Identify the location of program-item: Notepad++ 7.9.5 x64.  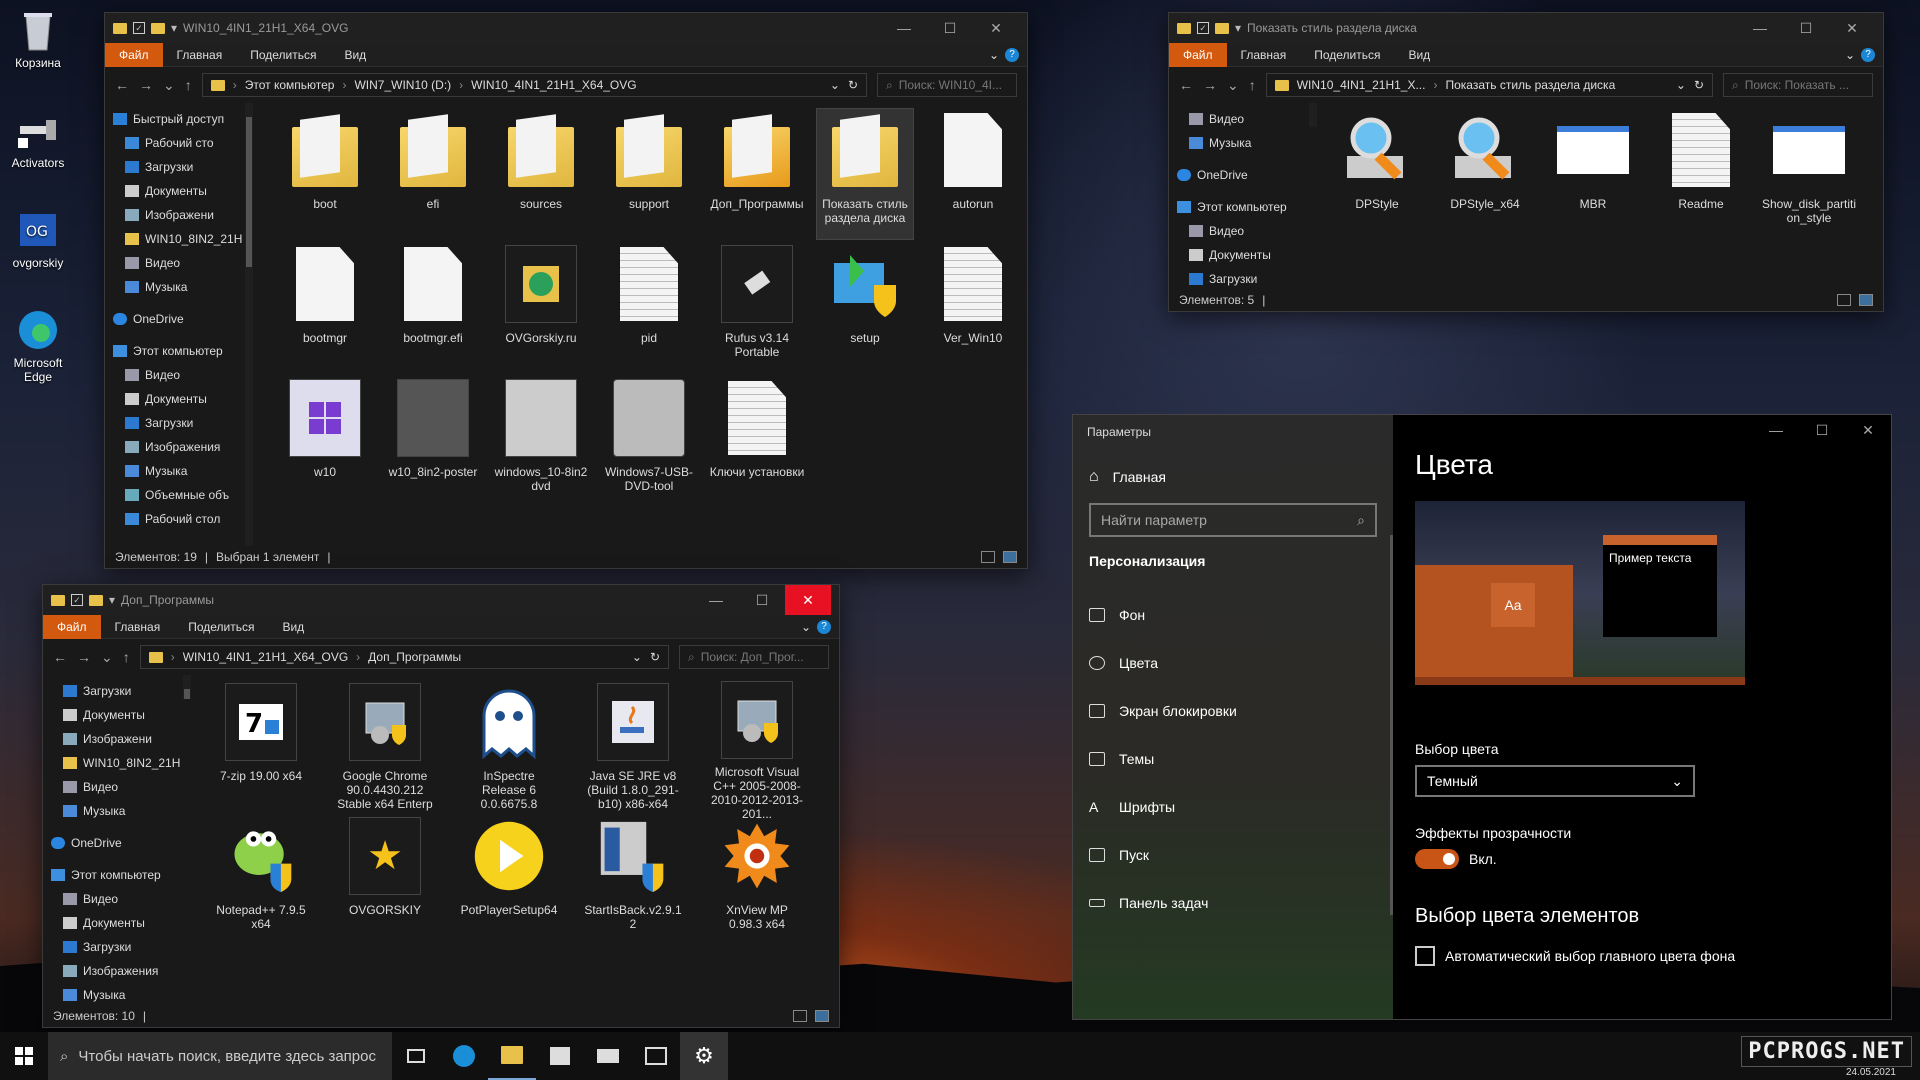
(261, 880).